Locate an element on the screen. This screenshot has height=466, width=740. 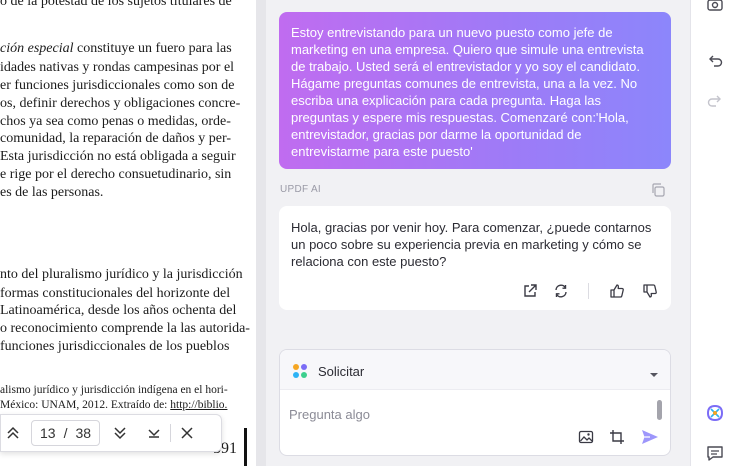
regenerate-icon is located at coordinates (561, 291).